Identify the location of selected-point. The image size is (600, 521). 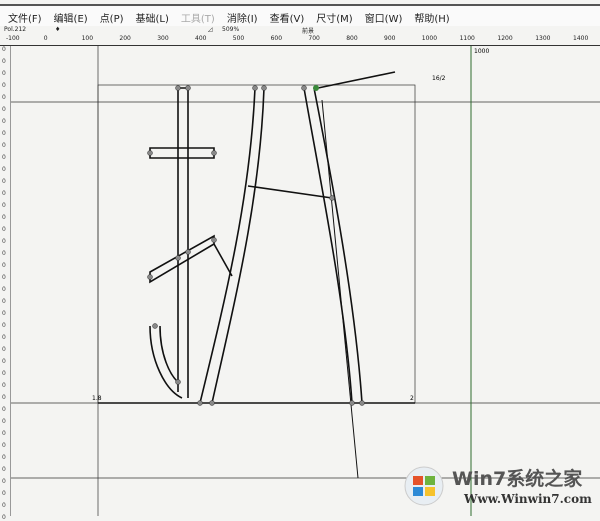
(316, 88).